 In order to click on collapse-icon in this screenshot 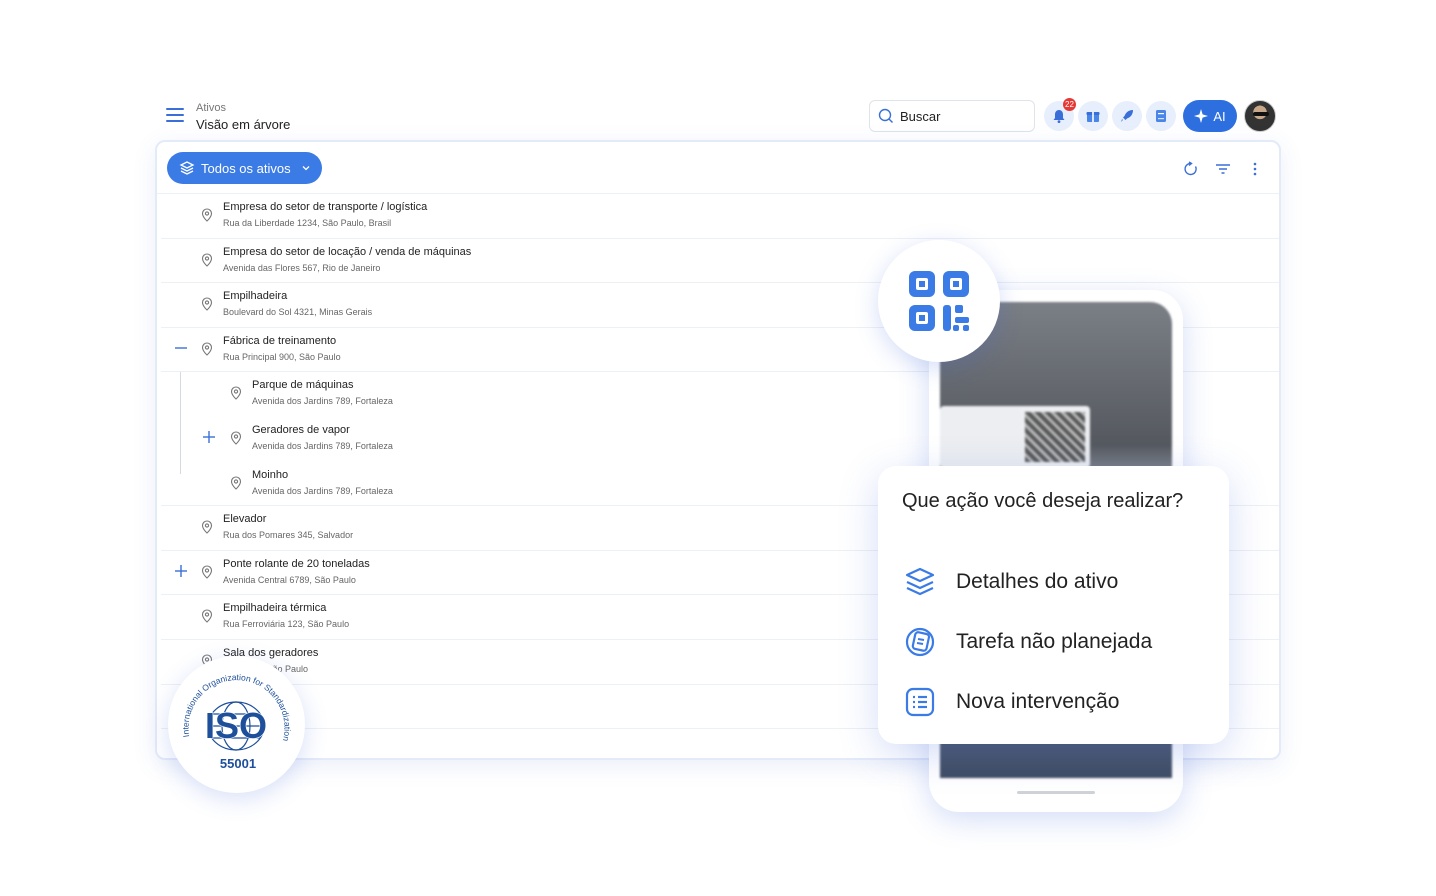, I will do `click(181, 348)`.